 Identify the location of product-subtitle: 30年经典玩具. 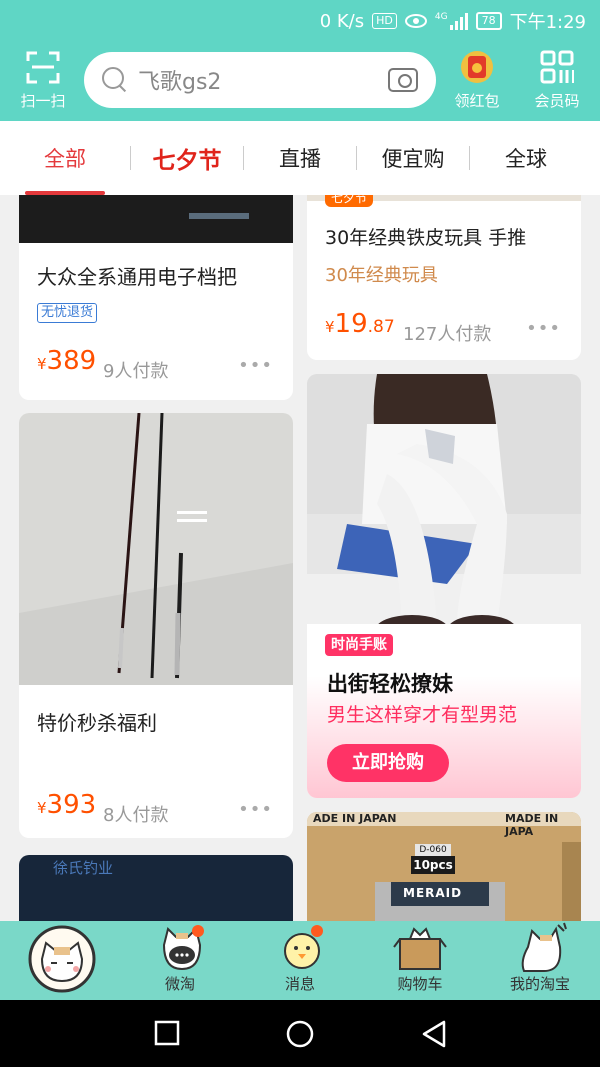
(381, 275).